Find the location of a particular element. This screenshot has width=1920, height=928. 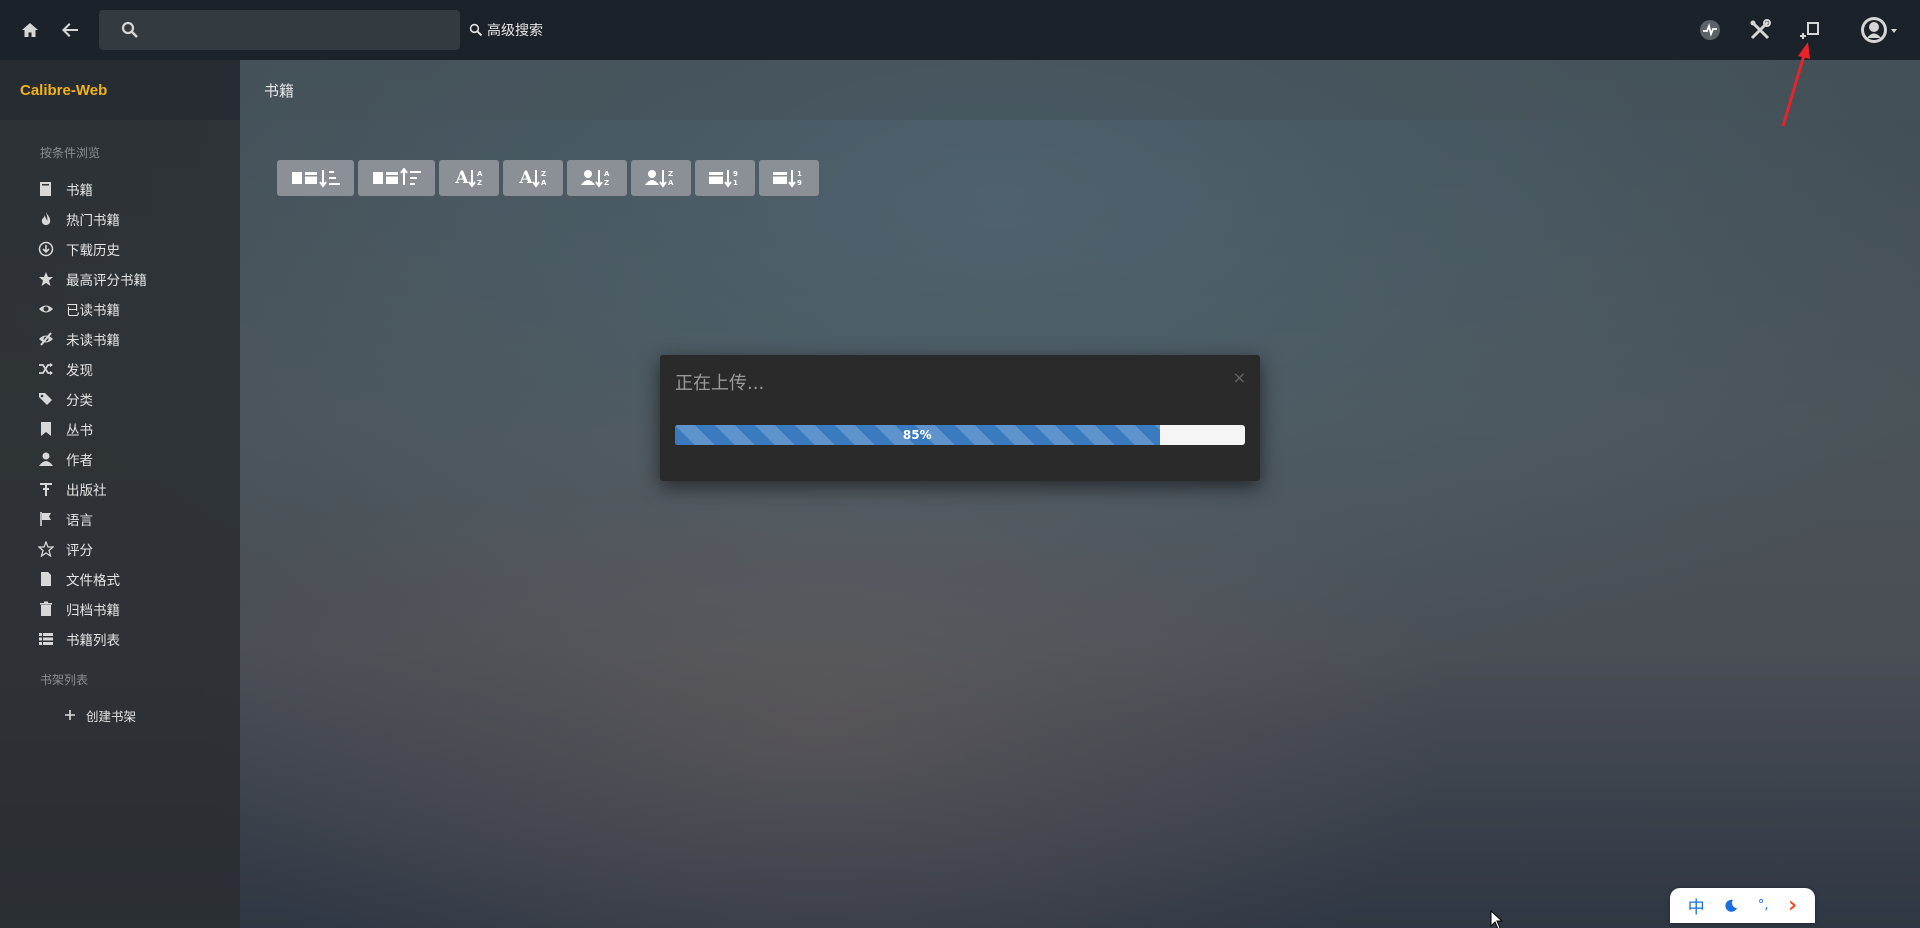

sidebar-browse-heading: 按条件浏览 is located at coordinates (70, 153).